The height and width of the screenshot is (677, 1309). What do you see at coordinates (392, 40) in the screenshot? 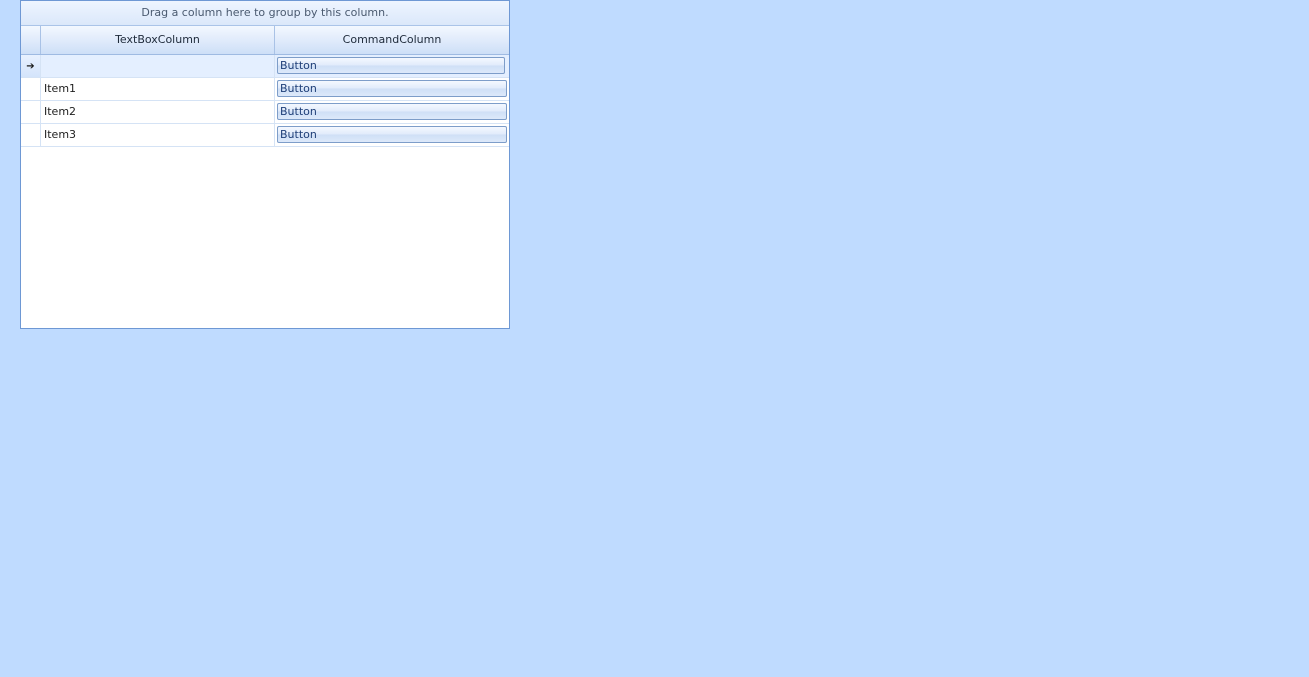
I see `column-header-command: CommandColumn` at bounding box center [392, 40].